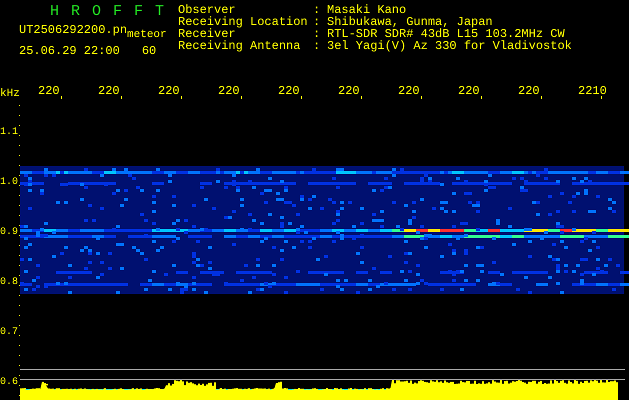 The width and height of the screenshot is (629, 400). What do you see at coordinates (446, 34) in the screenshot?
I see `info-value: RTL-SDR SDR# 43dB L15 103.2MHz CW` at bounding box center [446, 34].